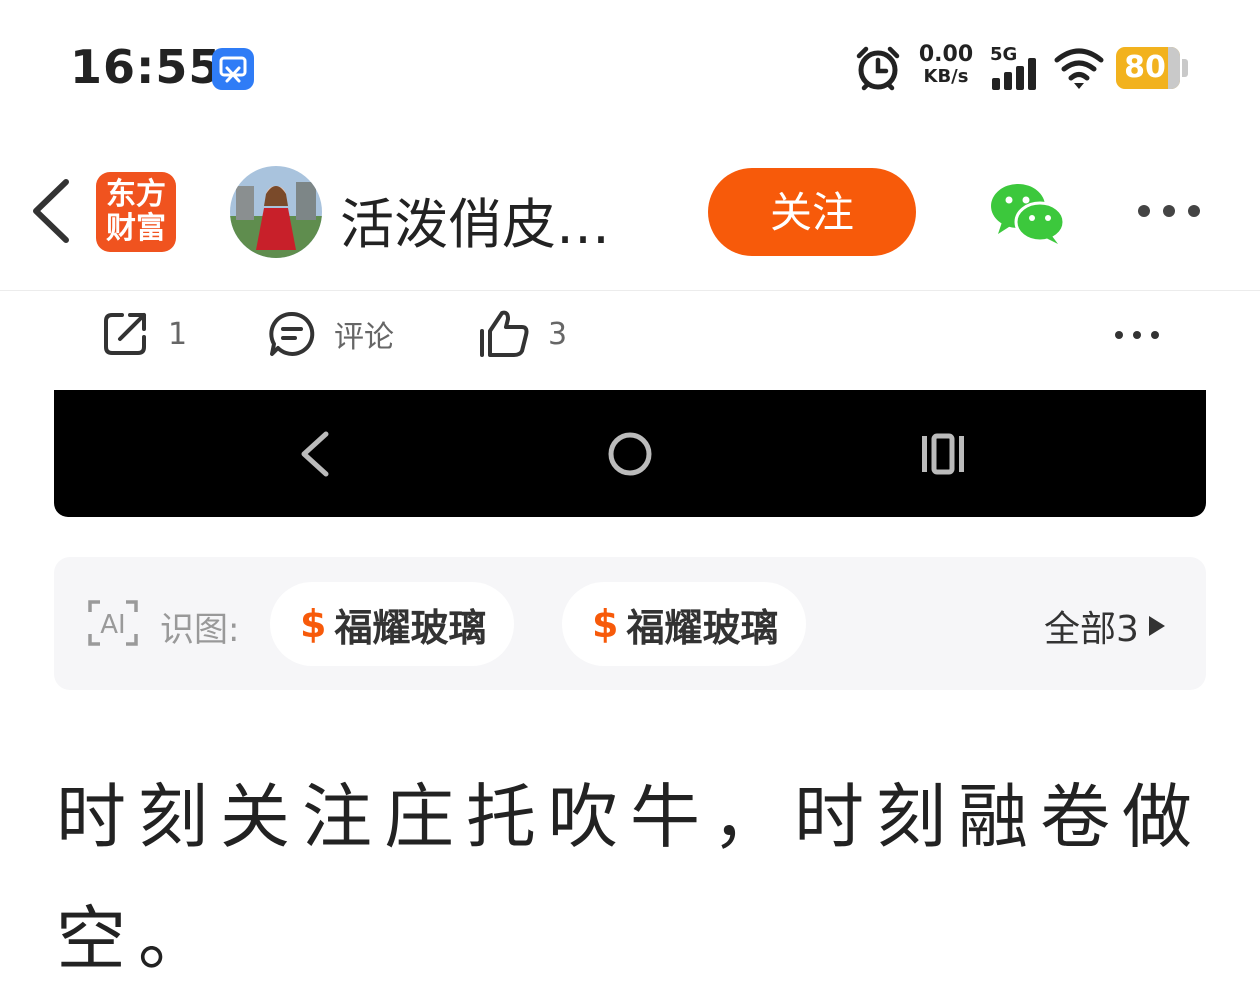  Describe the element at coordinates (558, 334) in the screenshot. I see `like-count: 3` at that location.